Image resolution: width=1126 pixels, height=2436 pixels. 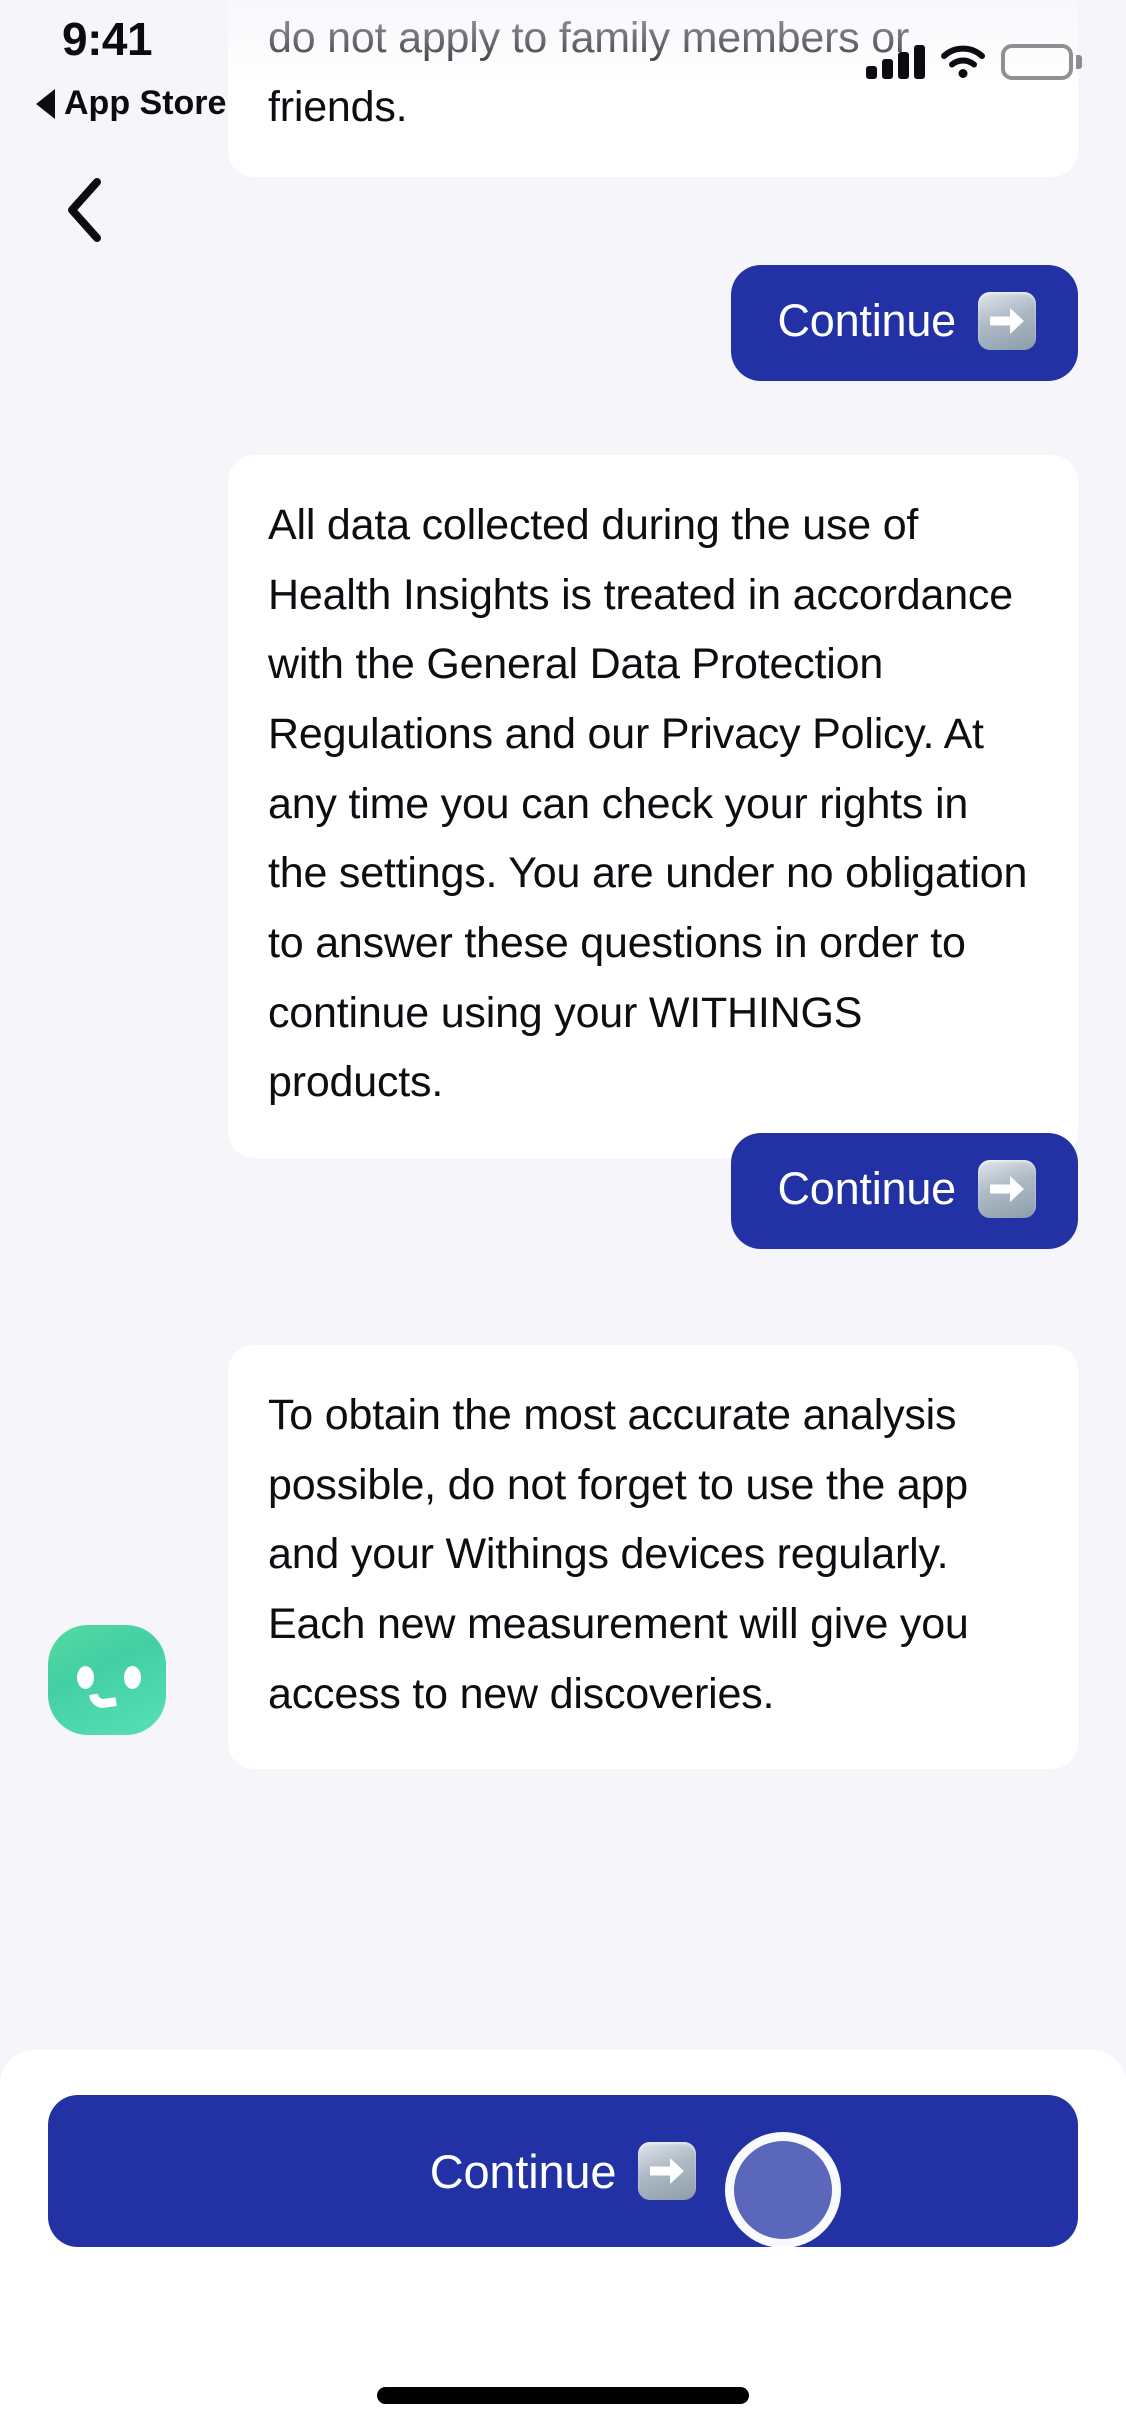 What do you see at coordinates (866, 320) in the screenshot?
I see `continue-chip-label-1: Continue` at bounding box center [866, 320].